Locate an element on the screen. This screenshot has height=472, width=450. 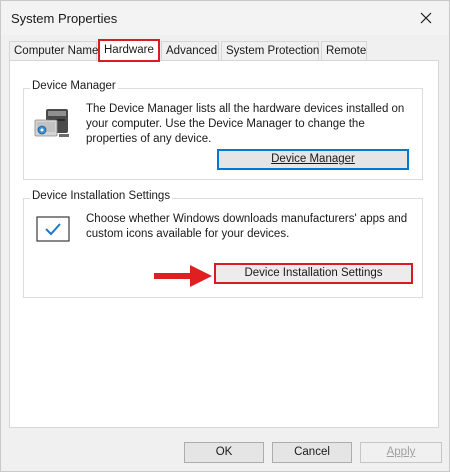
close-icon is located at coordinates (426, 18).